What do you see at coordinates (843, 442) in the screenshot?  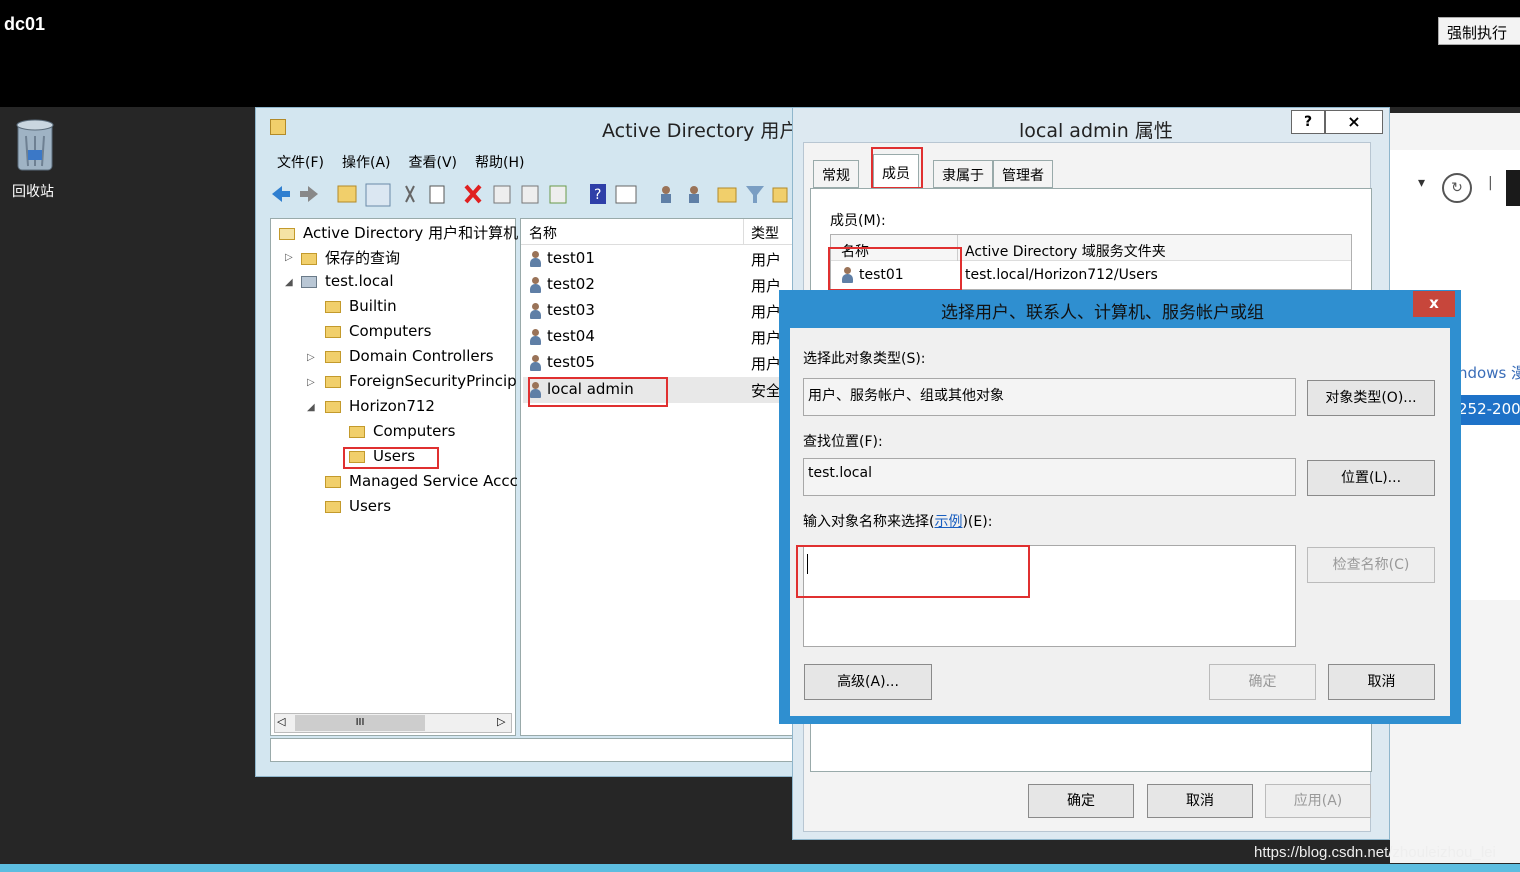 I see `location-label: 查找位置(F):` at bounding box center [843, 442].